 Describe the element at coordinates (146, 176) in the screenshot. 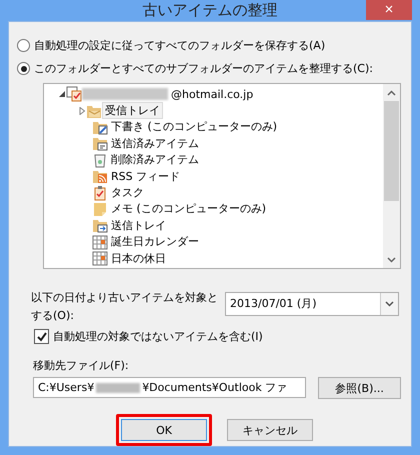

I see `tree-item: RSS フィード` at that location.